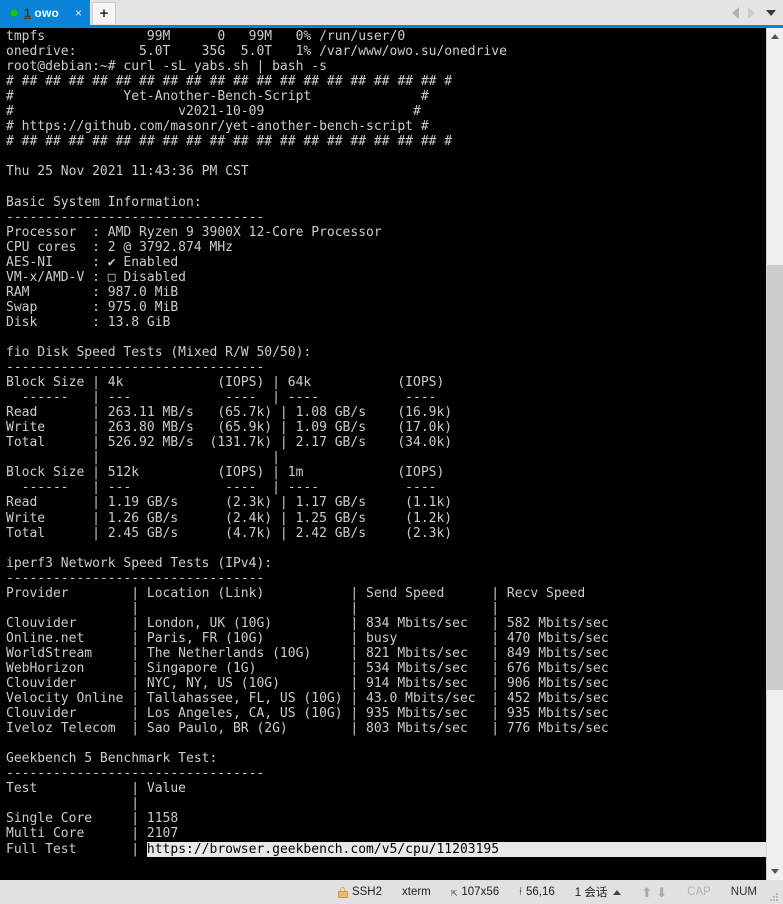  What do you see at coordinates (92, 307) in the screenshot?
I see `terminal-line: Swap : 975.0 MiB` at bounding box center [92, 307].